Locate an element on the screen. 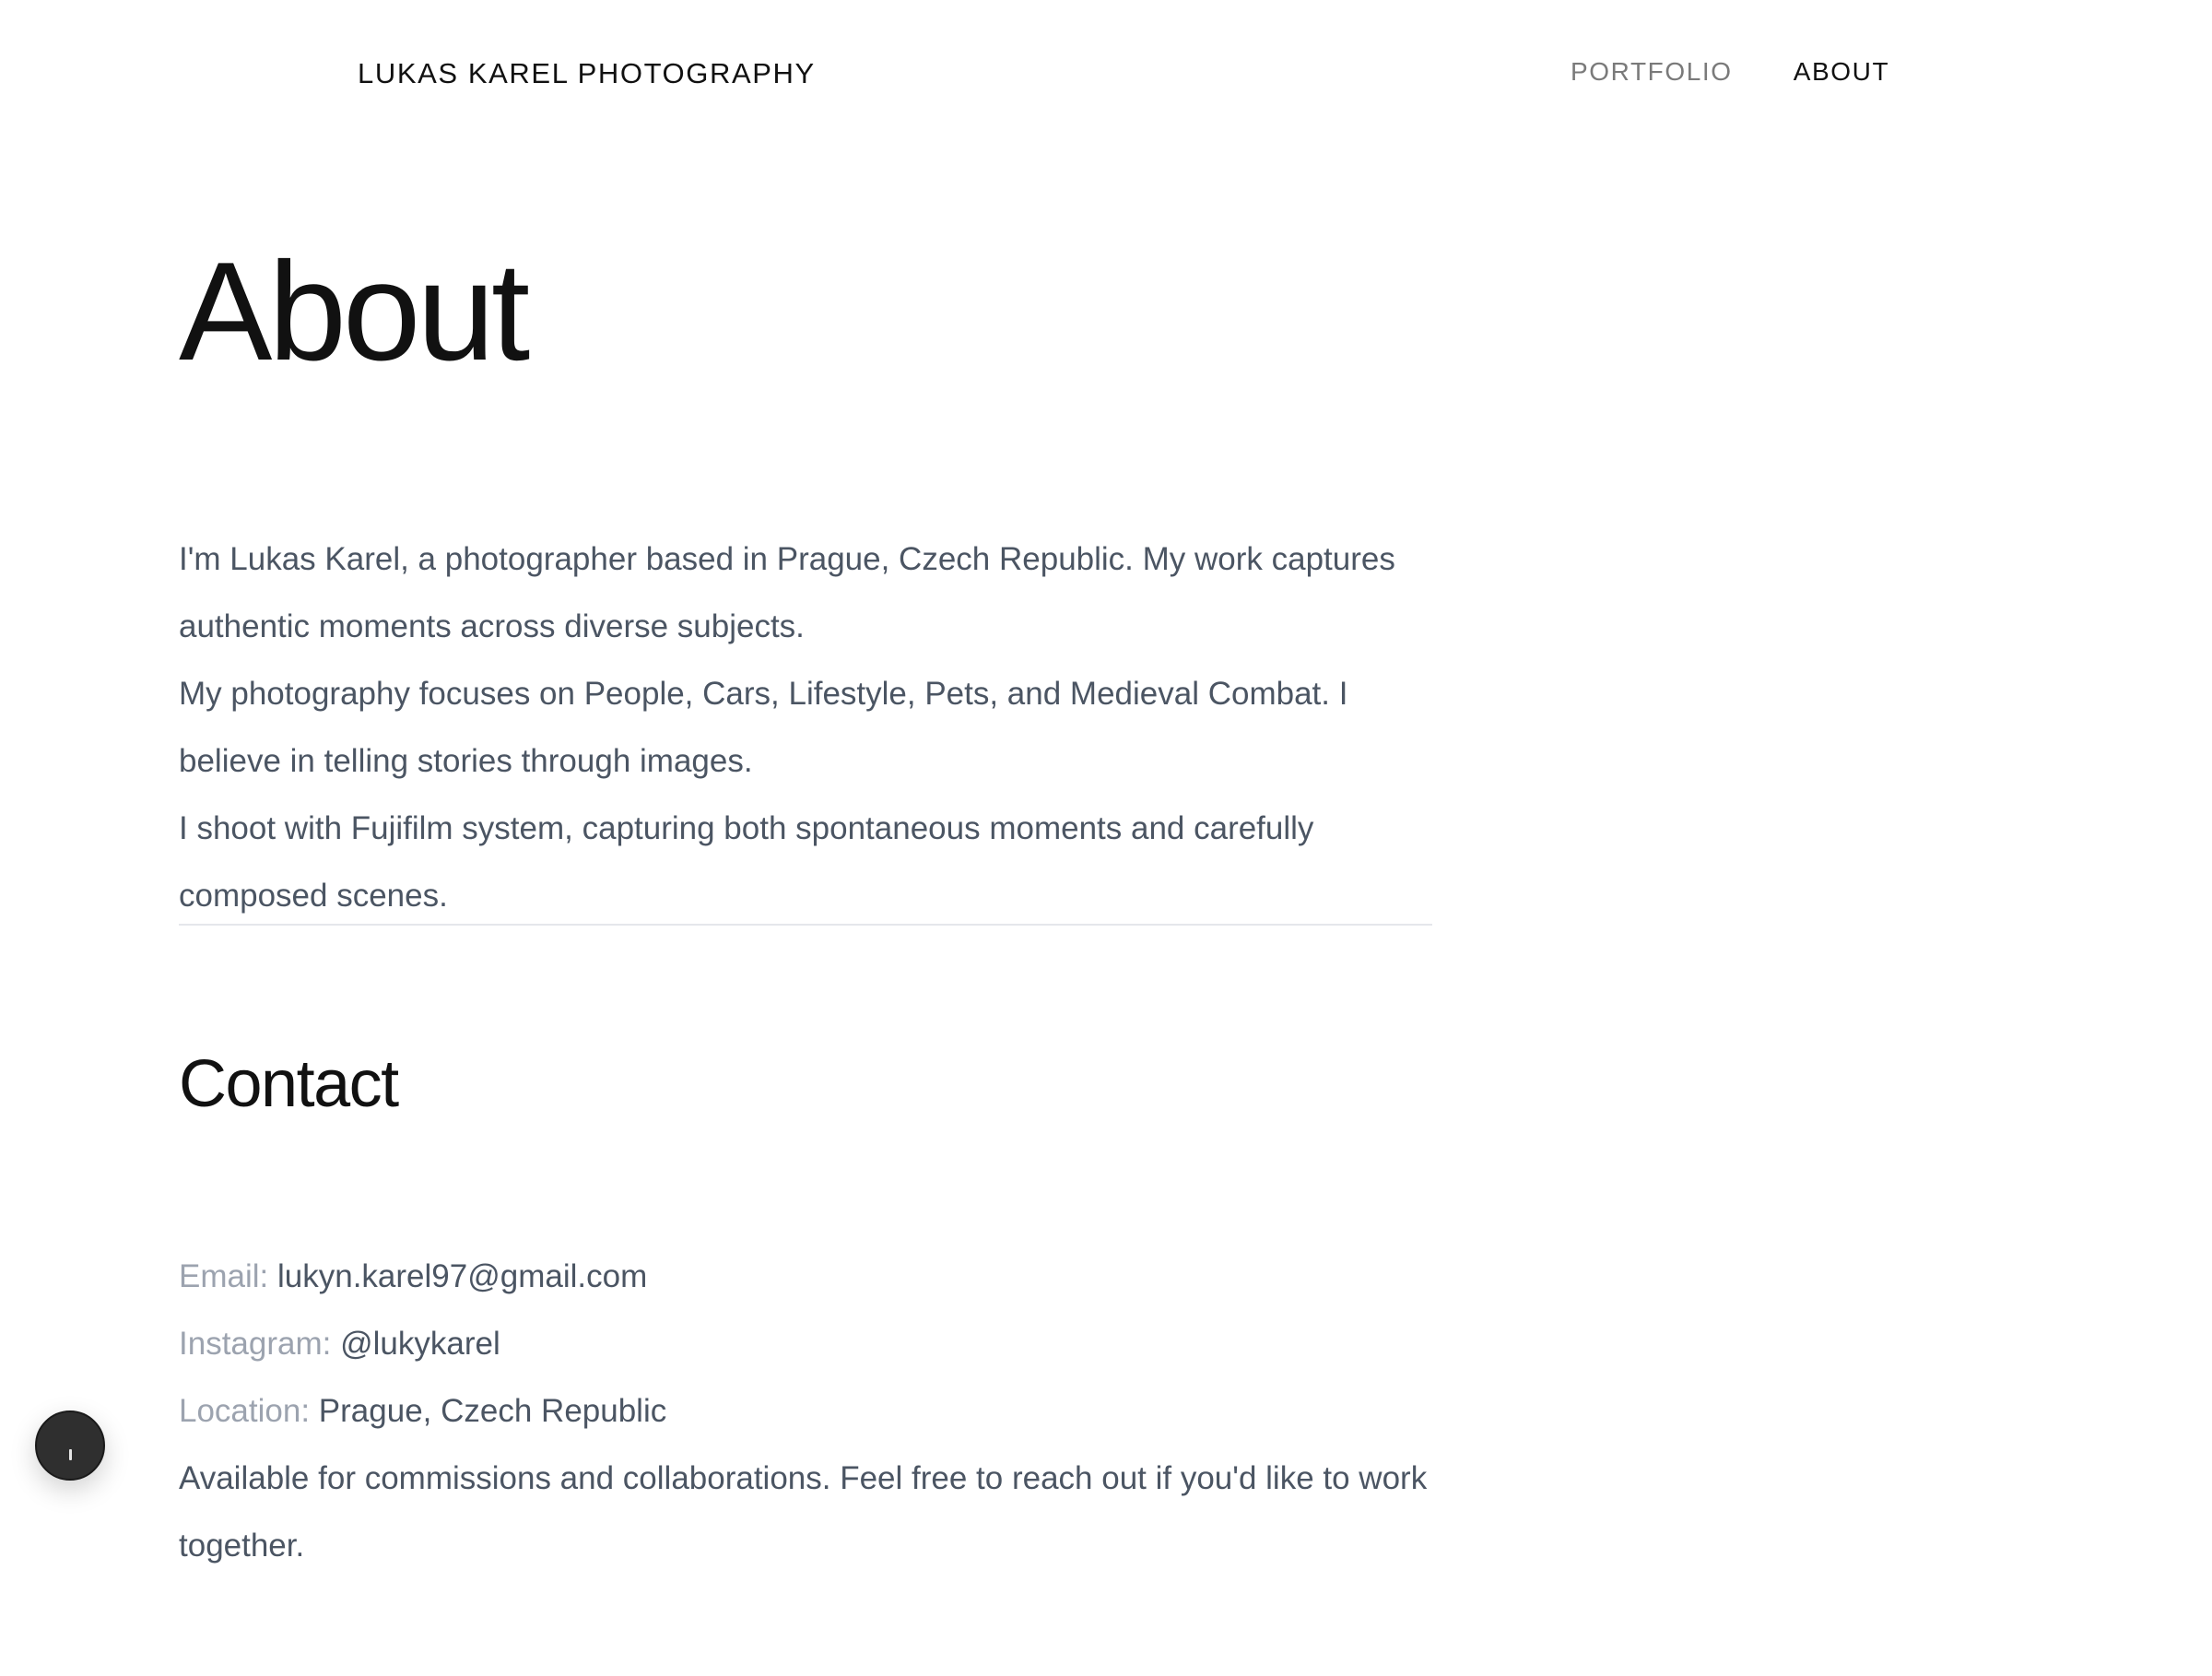  email-label: Email: is located at coordinates (224, 1276).